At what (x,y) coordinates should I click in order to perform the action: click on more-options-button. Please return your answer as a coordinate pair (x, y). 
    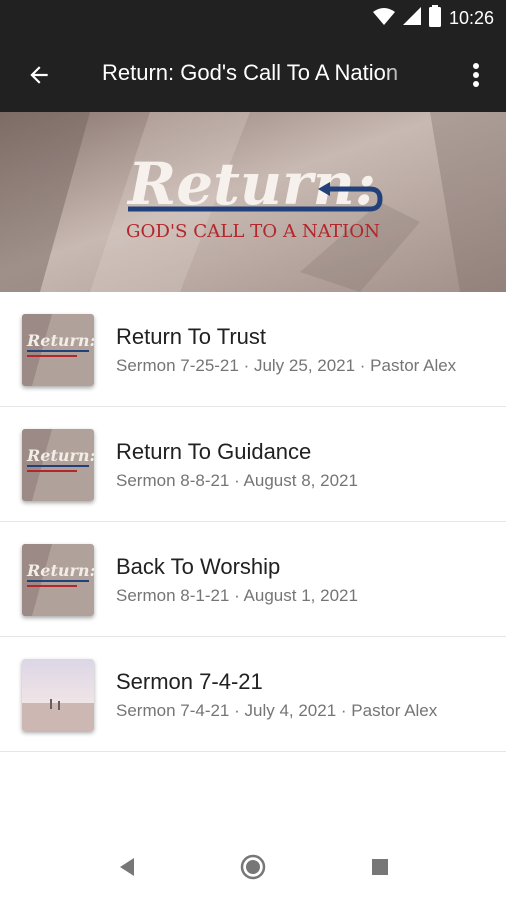
    Looking at the image, I should click on (476, 75).